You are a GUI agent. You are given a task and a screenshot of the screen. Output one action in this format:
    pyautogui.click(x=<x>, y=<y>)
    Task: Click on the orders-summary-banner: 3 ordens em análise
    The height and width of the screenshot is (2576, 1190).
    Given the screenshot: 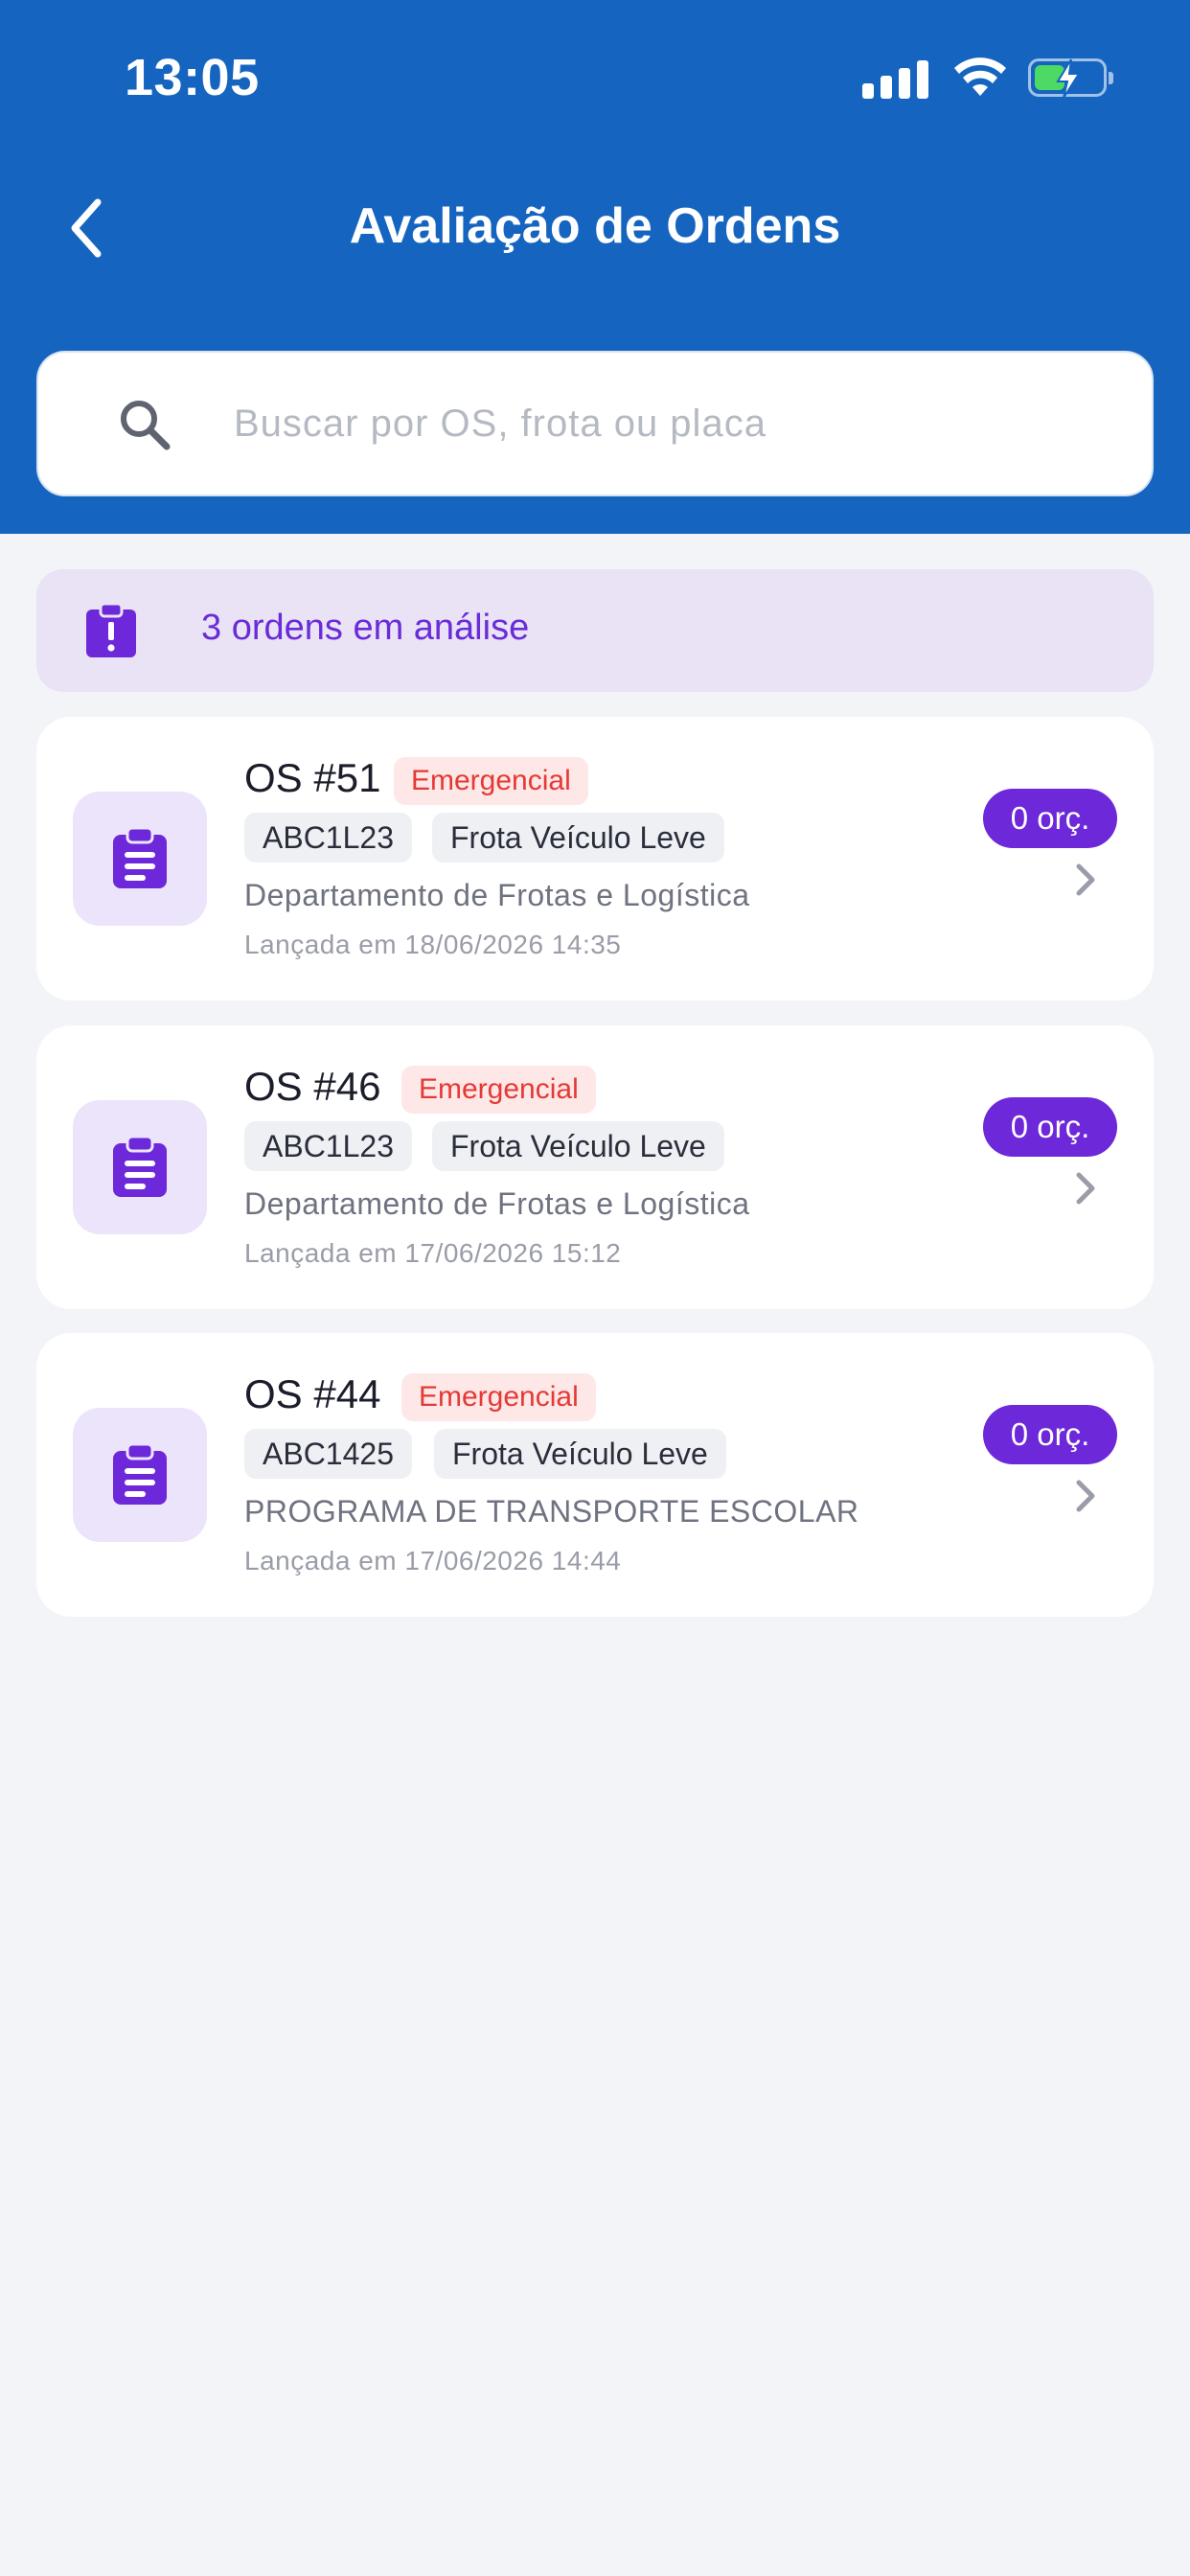 What is the action you would take?
    pyautogui.click(x=595, y=630)
    